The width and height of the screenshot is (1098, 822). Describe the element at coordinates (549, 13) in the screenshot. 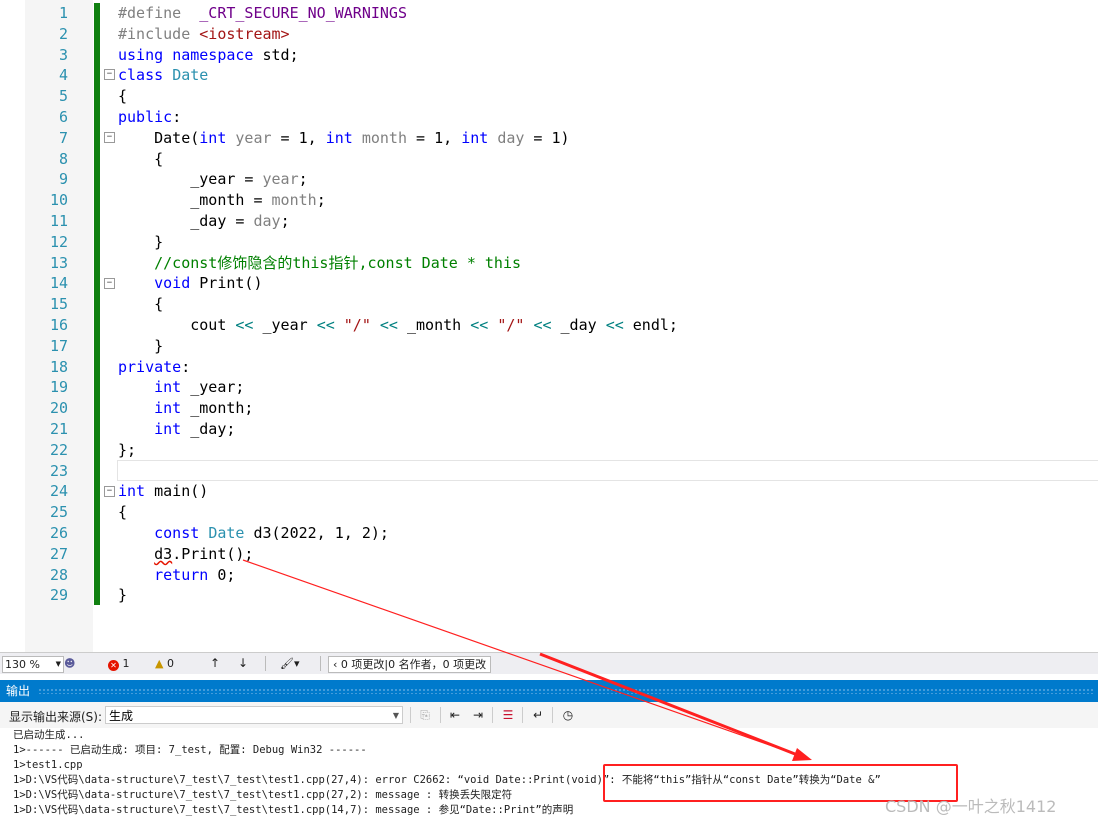

I see `code-line: 1 #define _CRT_SECURE_NO_WARNINGS` at that location.